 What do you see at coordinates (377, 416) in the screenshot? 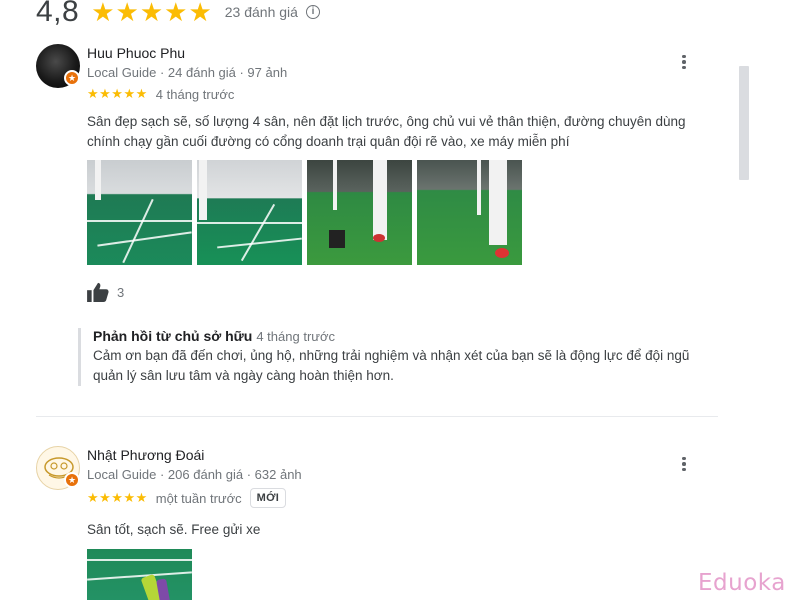
I see `review-divider` at bounding box center [377, 416].